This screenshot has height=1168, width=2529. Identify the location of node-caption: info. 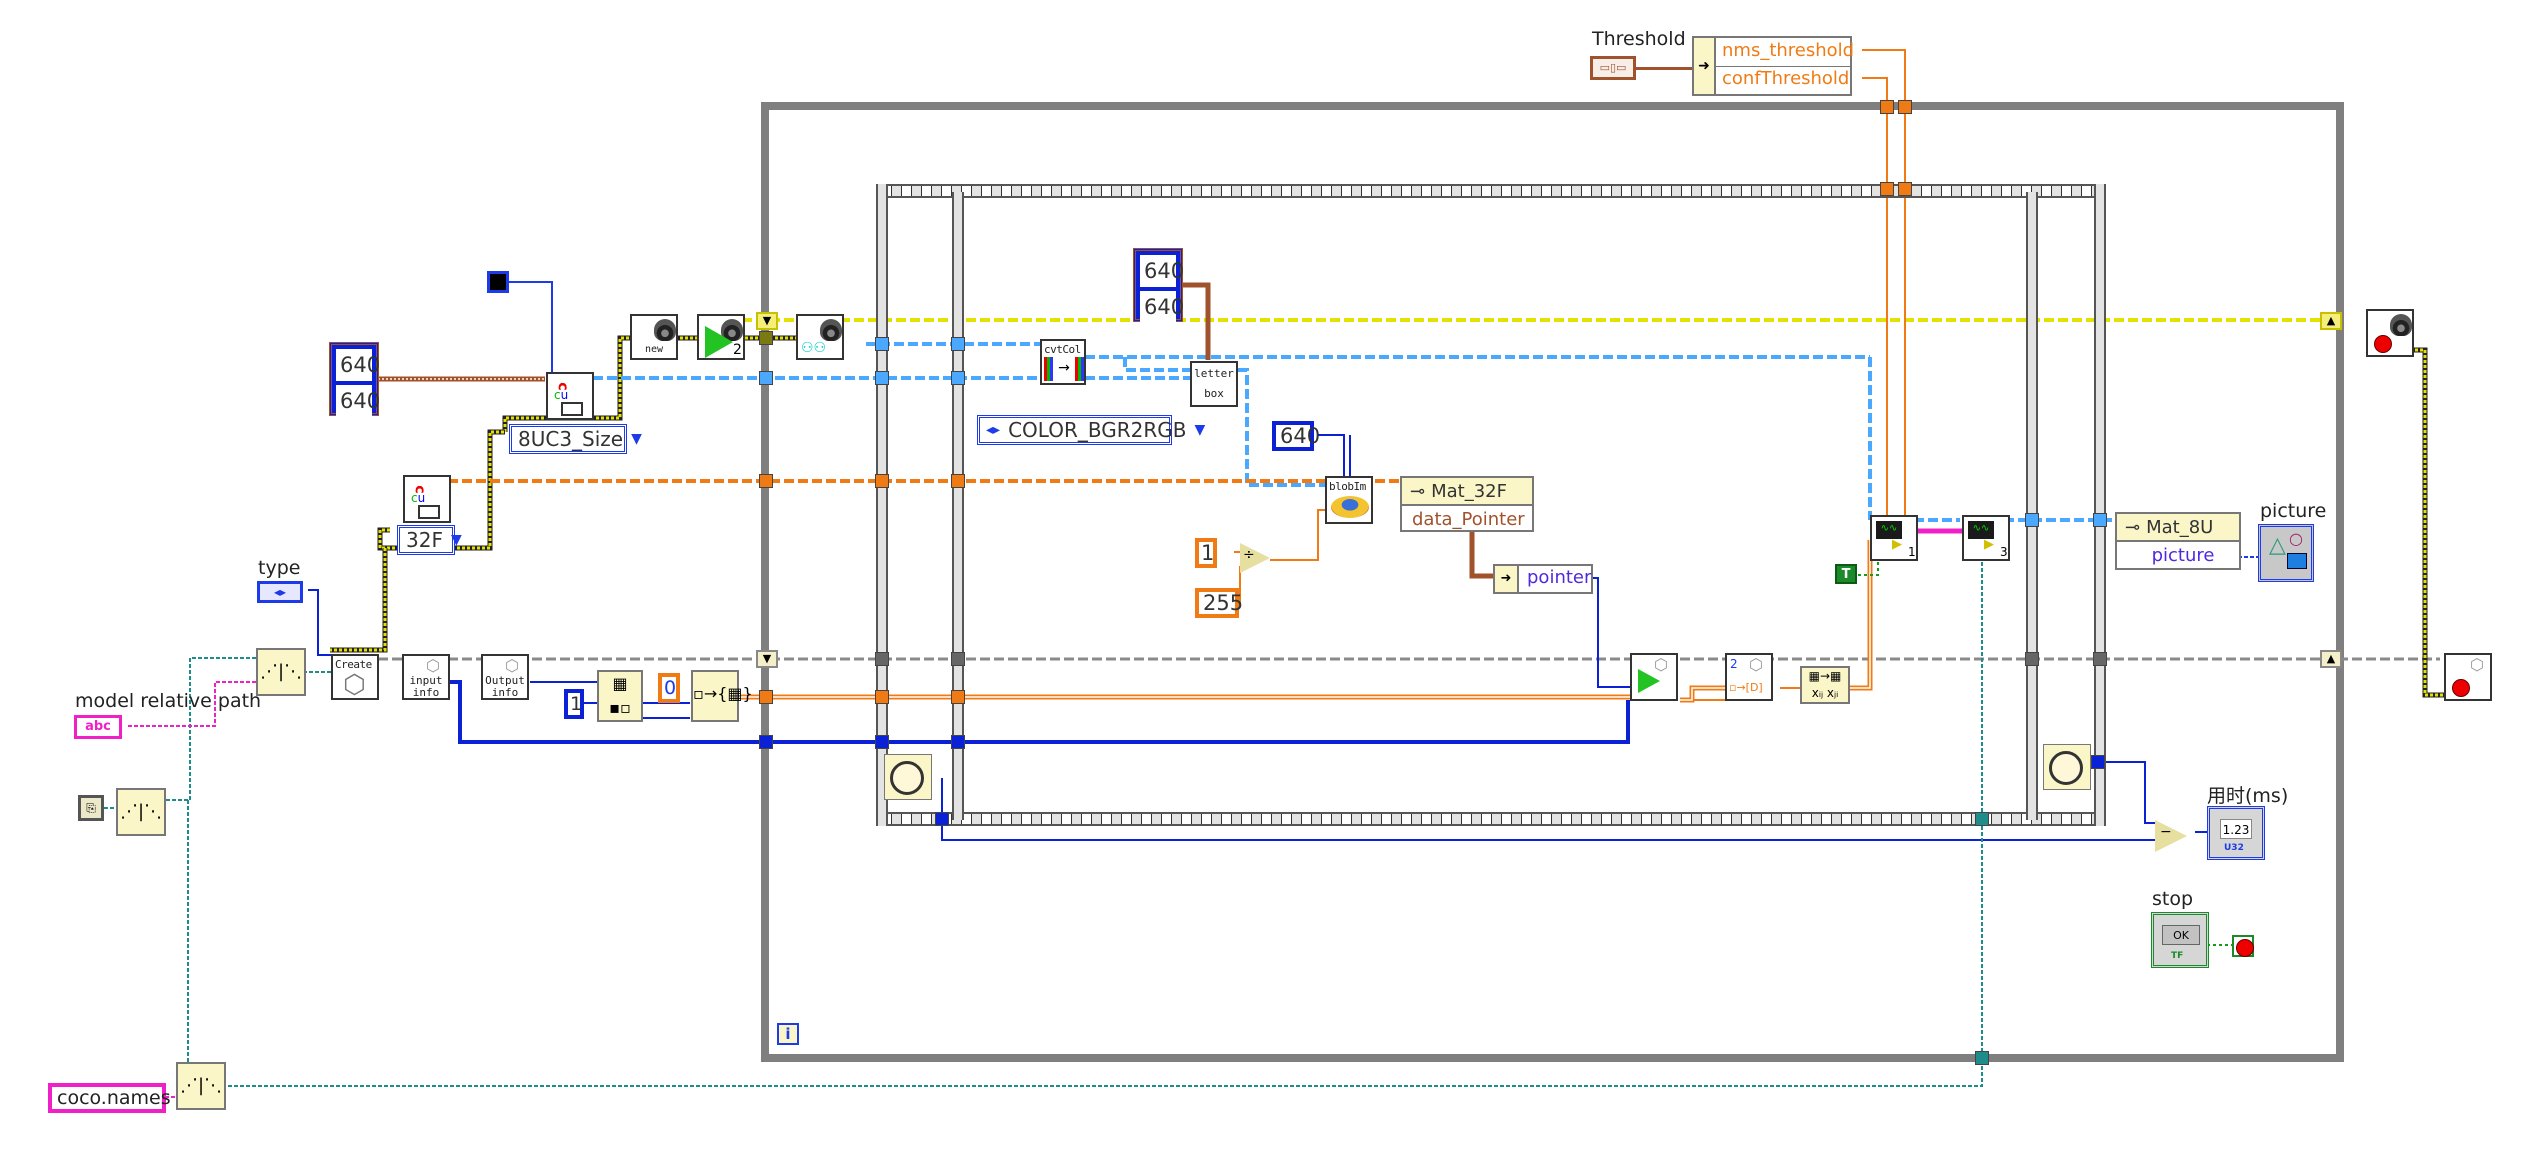
(505, 692).